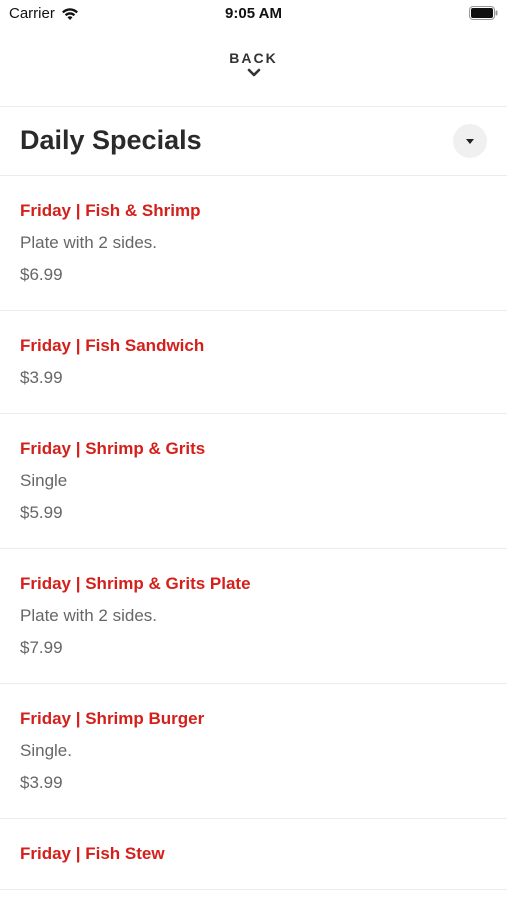 The height and width of the screenshot is (900, 507). I want to click on chevron-down-icon, so click(253, 72).